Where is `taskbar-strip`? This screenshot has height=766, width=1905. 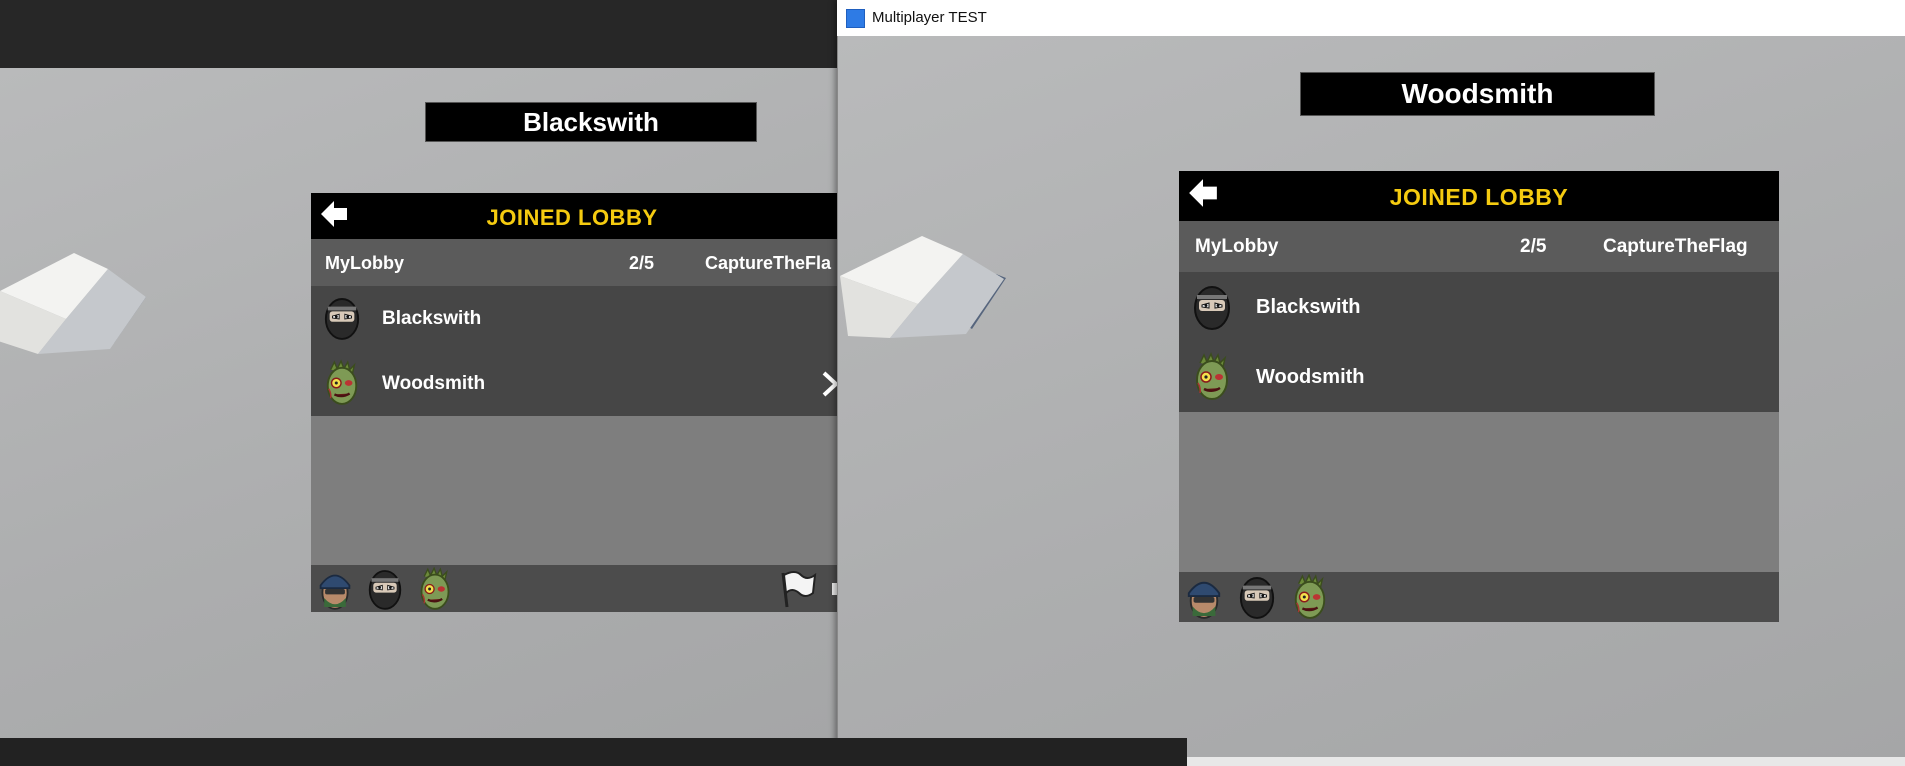
taskbar-strip is located at coordinates (593, 752).